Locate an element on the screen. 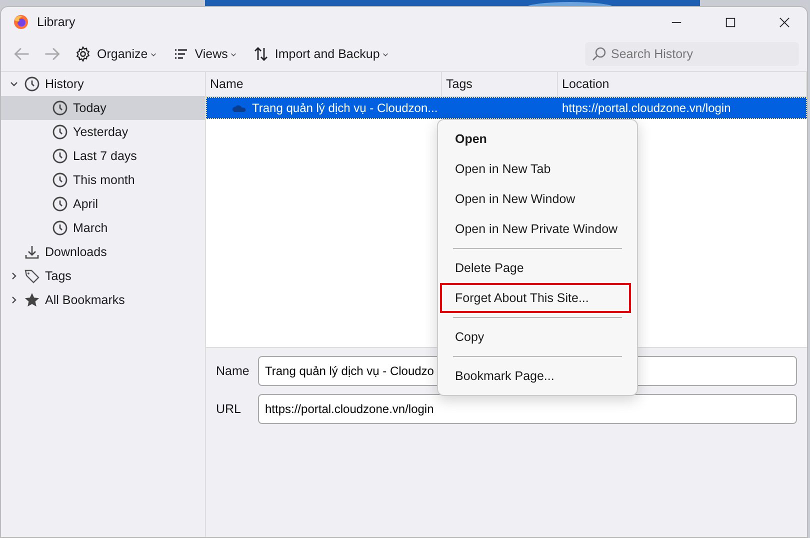 Image resolution: width=810 pixels, height=538 pixels. table-cell: https://portal.cloudzone.vn/login is located at coordinates (646, 108).